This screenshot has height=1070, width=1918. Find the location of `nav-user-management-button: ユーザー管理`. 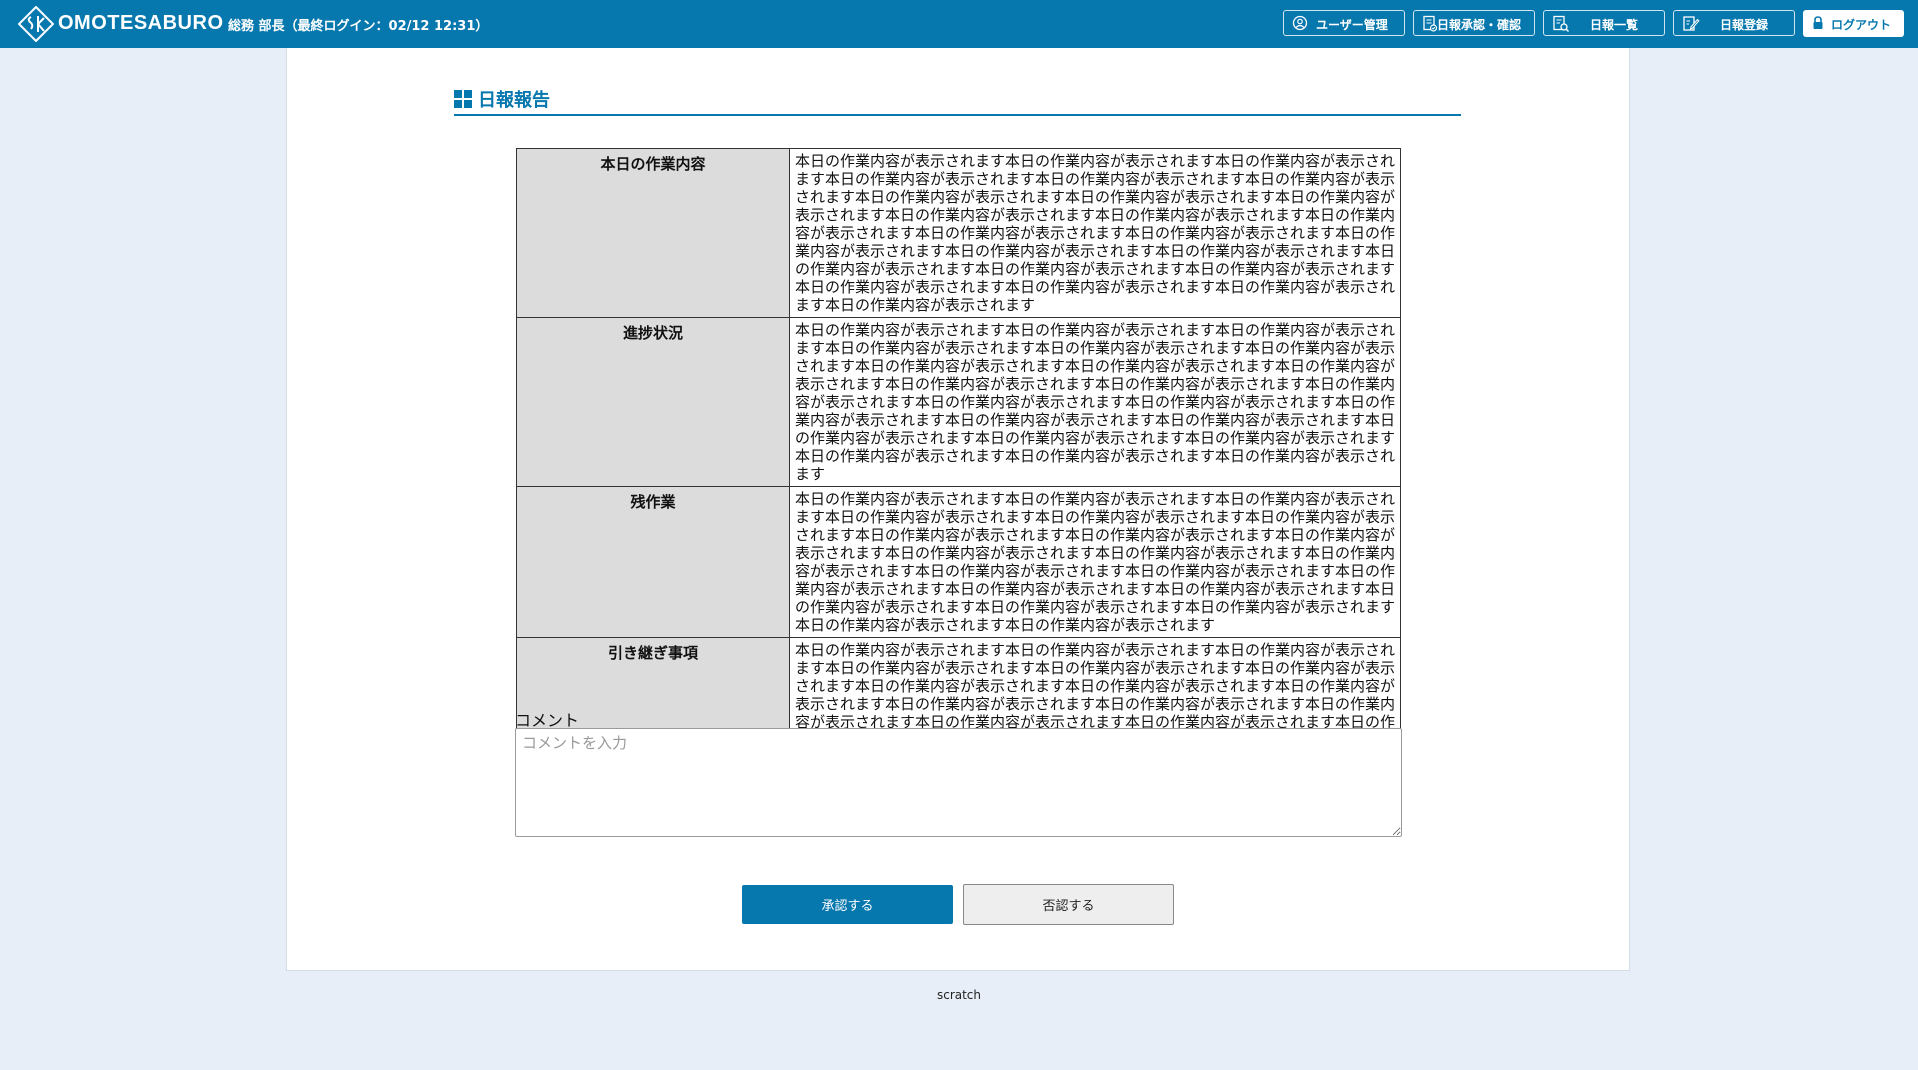

nav-user-management-button: ユーザー管理 is located at coordinates (1344, 23).